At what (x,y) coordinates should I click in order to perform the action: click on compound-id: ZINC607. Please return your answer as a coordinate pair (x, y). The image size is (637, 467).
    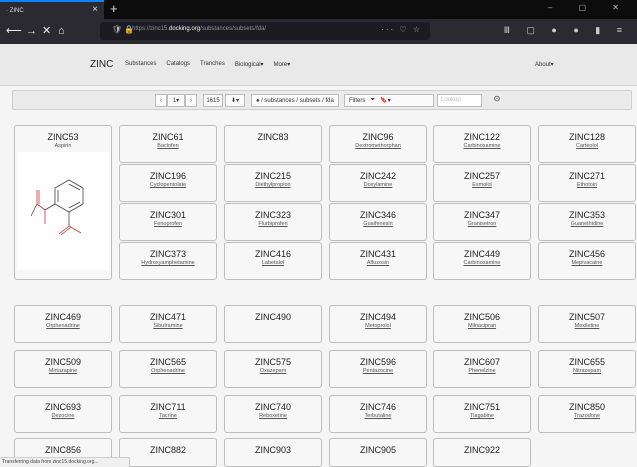
    Looking at the image, I should click on (482, 362).